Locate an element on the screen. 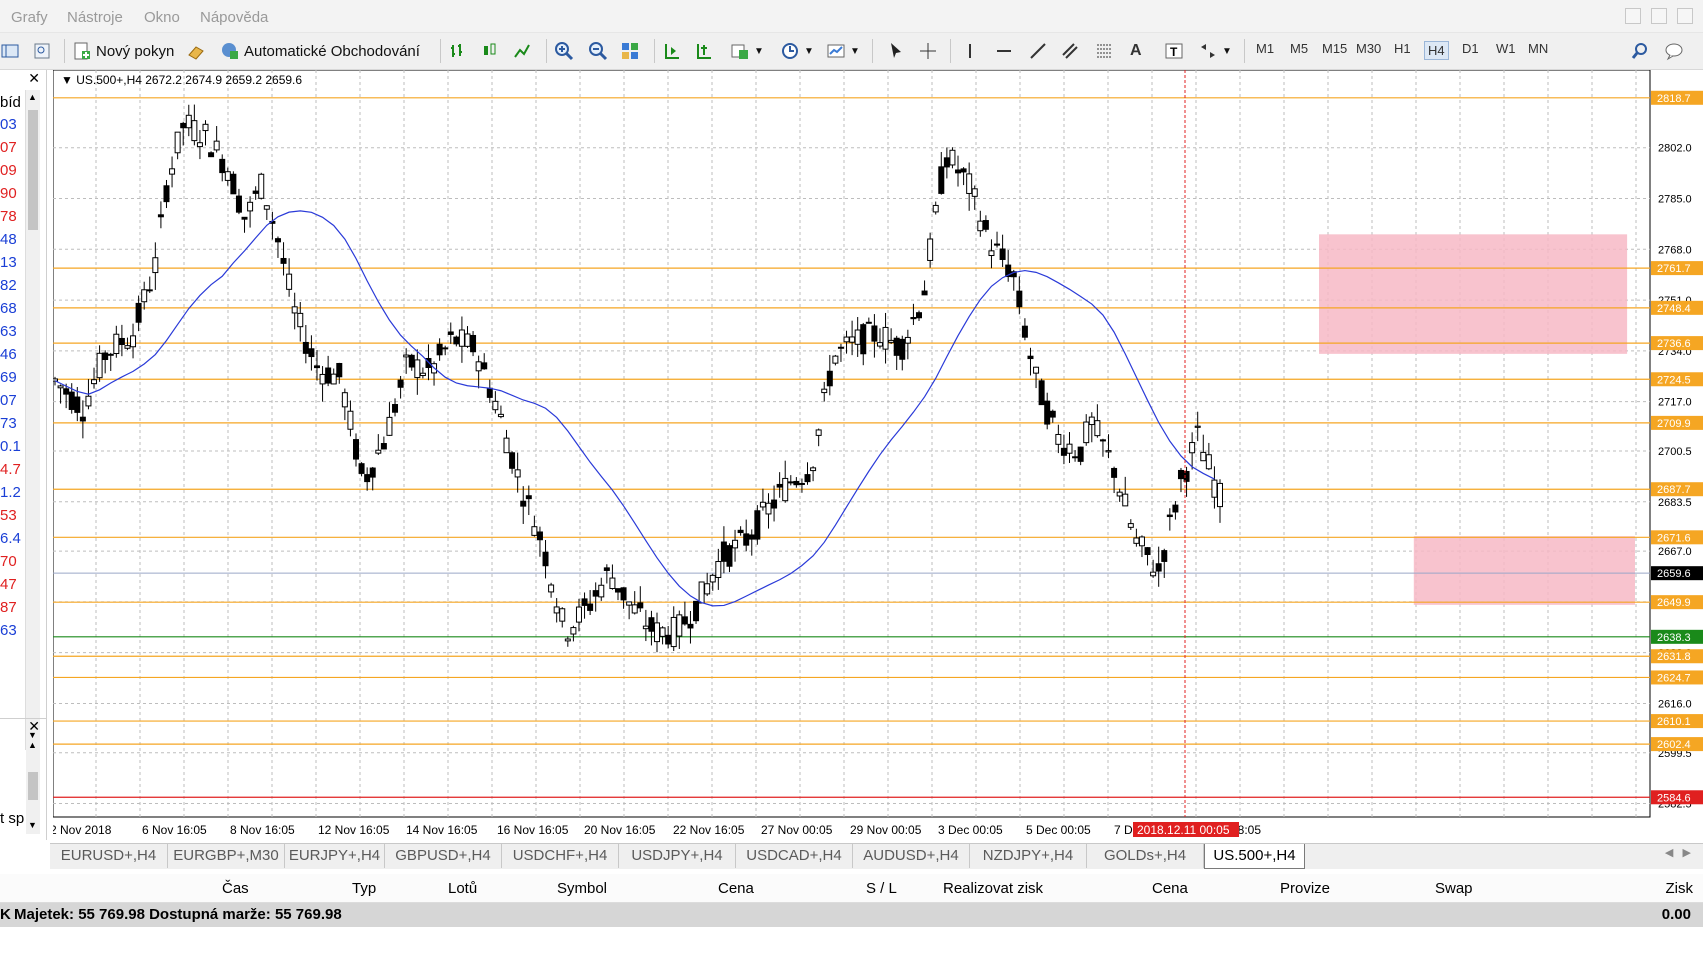 The image size is (1703, 965). channel-icon is located at coordinates (1072, 51).